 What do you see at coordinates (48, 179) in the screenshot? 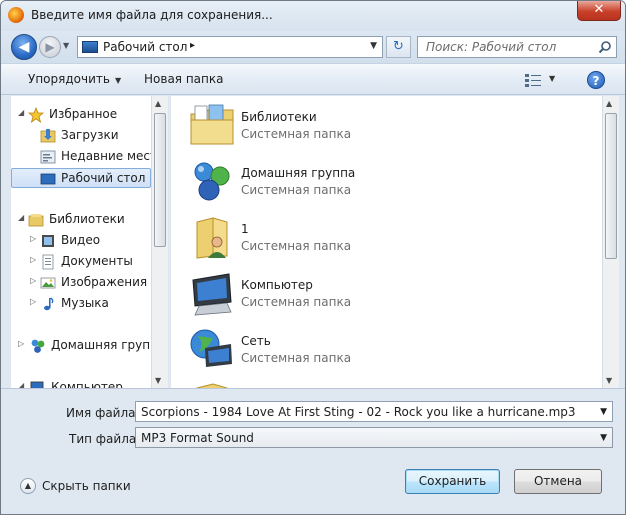
I see `desktop-icon` at bounding box center [48, 179].